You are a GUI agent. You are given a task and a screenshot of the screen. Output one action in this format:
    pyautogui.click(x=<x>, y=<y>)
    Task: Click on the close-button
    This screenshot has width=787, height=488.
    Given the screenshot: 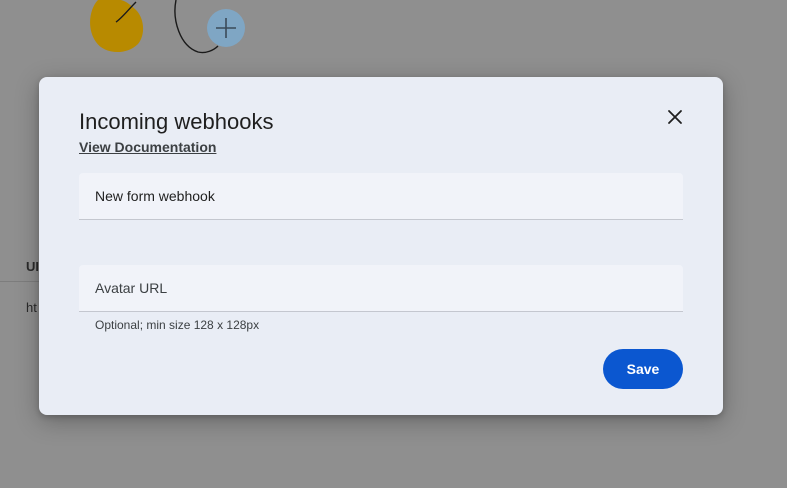 What is the action you would take?
    pyautogui.click(x=675, y=117)
    